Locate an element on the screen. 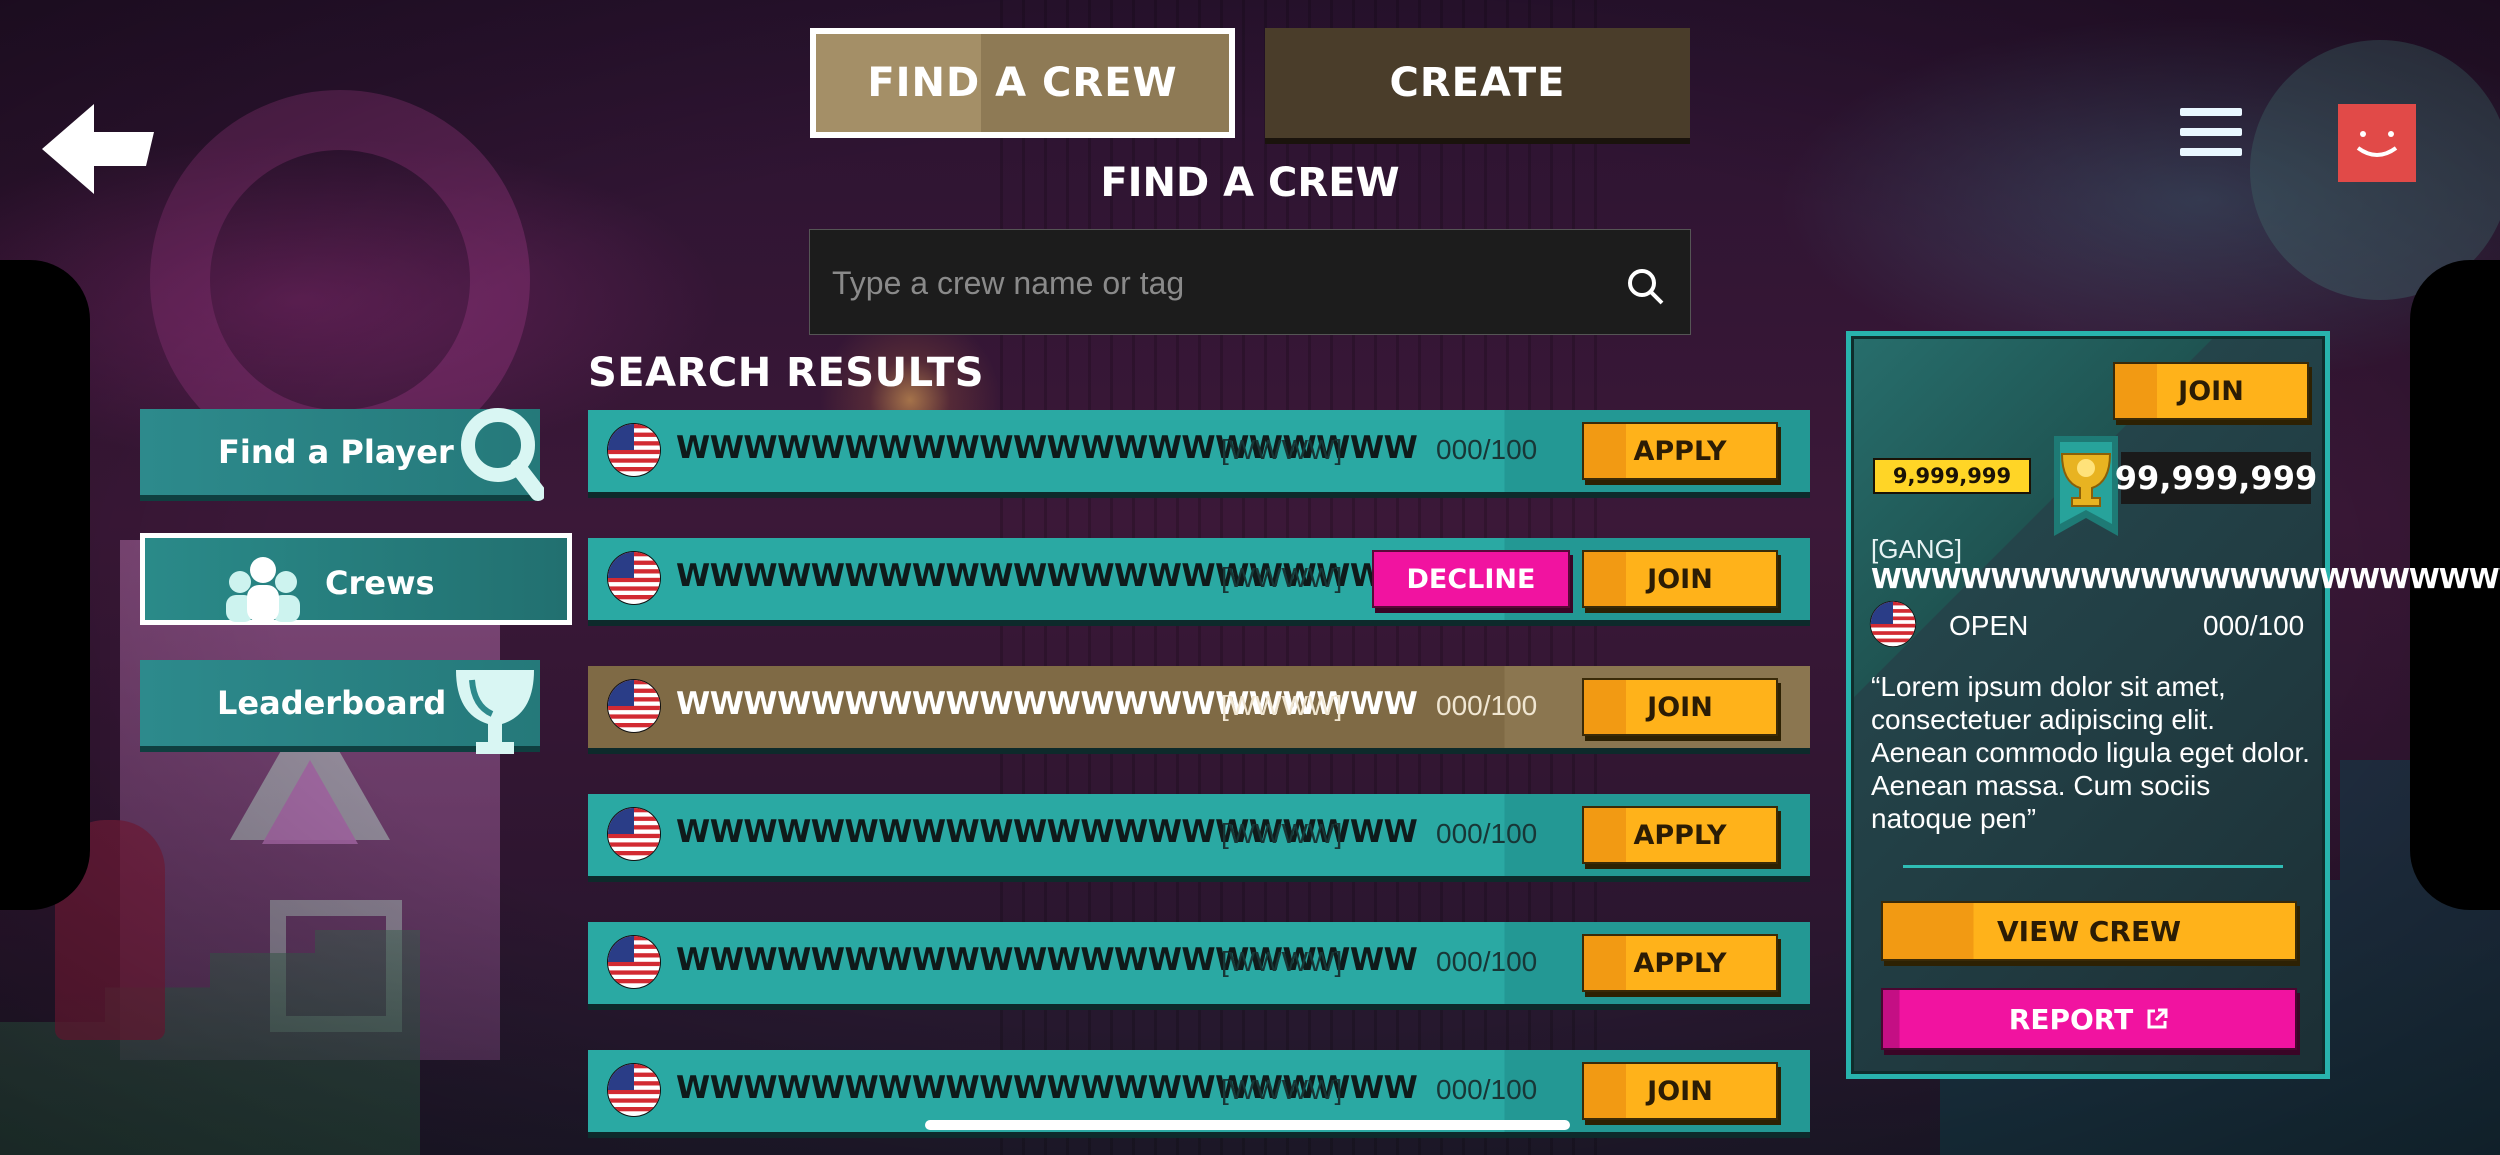 The height and width of the screenshot is (1155, 2500). external-link-icon is located at coordinates (2157, 1018).